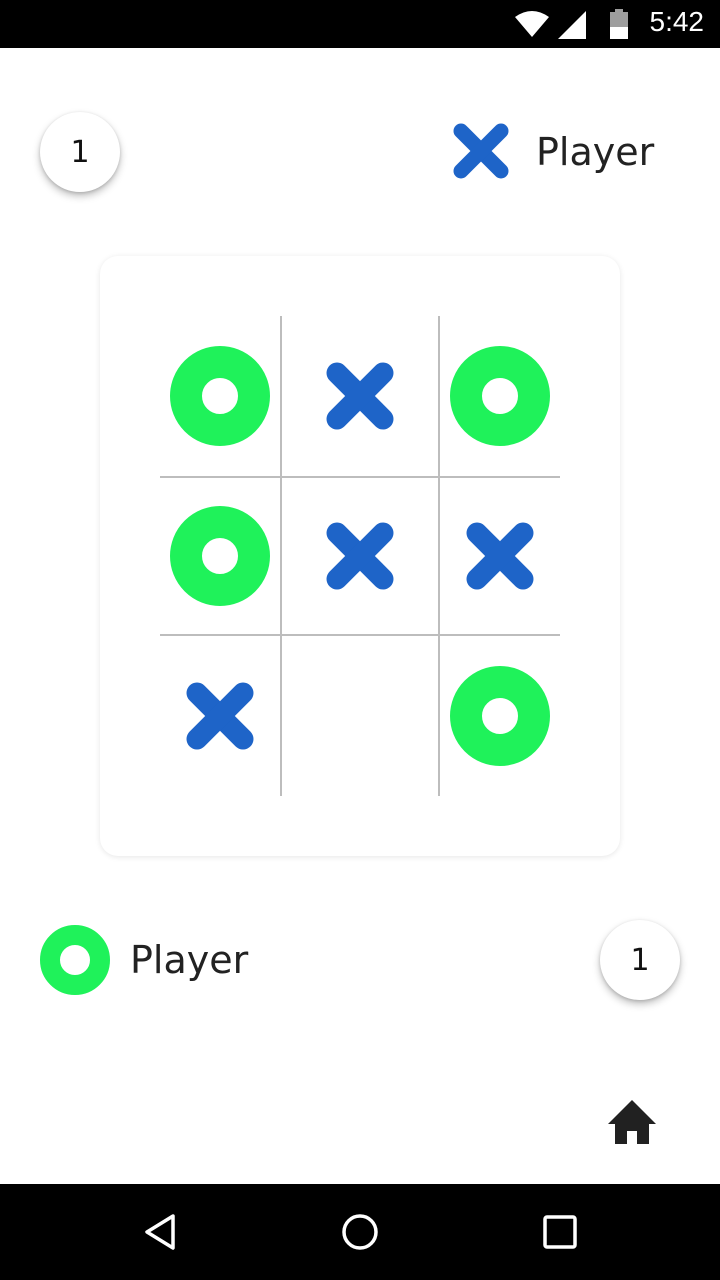 This screenshot has width=720, height=1280. I want to click on signal-icon, so click(572, 25).